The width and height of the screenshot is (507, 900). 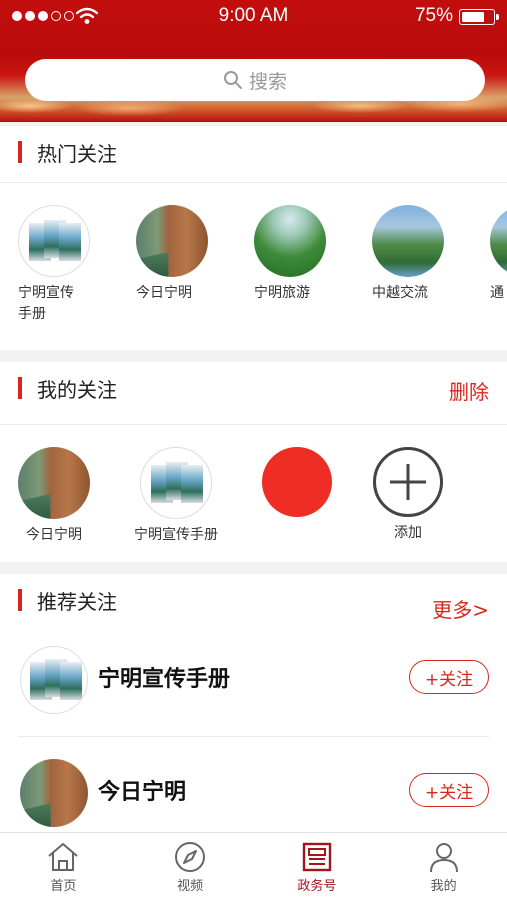 I want to click on search-placeholder: 搜索, so click(x=267, y=81).